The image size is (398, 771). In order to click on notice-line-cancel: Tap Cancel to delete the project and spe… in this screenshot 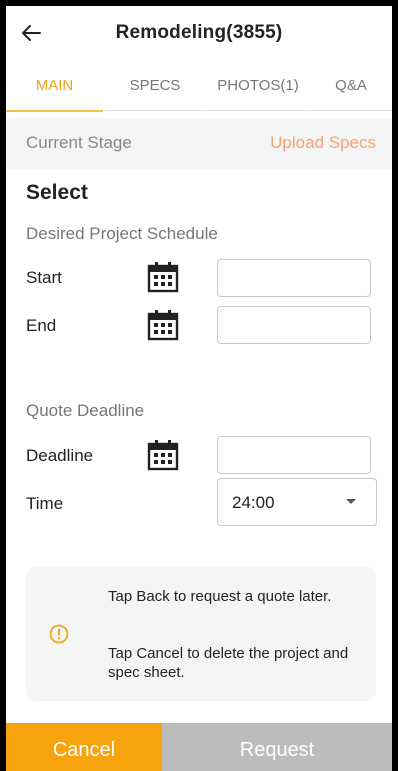, I will do `click(228, 663)`.